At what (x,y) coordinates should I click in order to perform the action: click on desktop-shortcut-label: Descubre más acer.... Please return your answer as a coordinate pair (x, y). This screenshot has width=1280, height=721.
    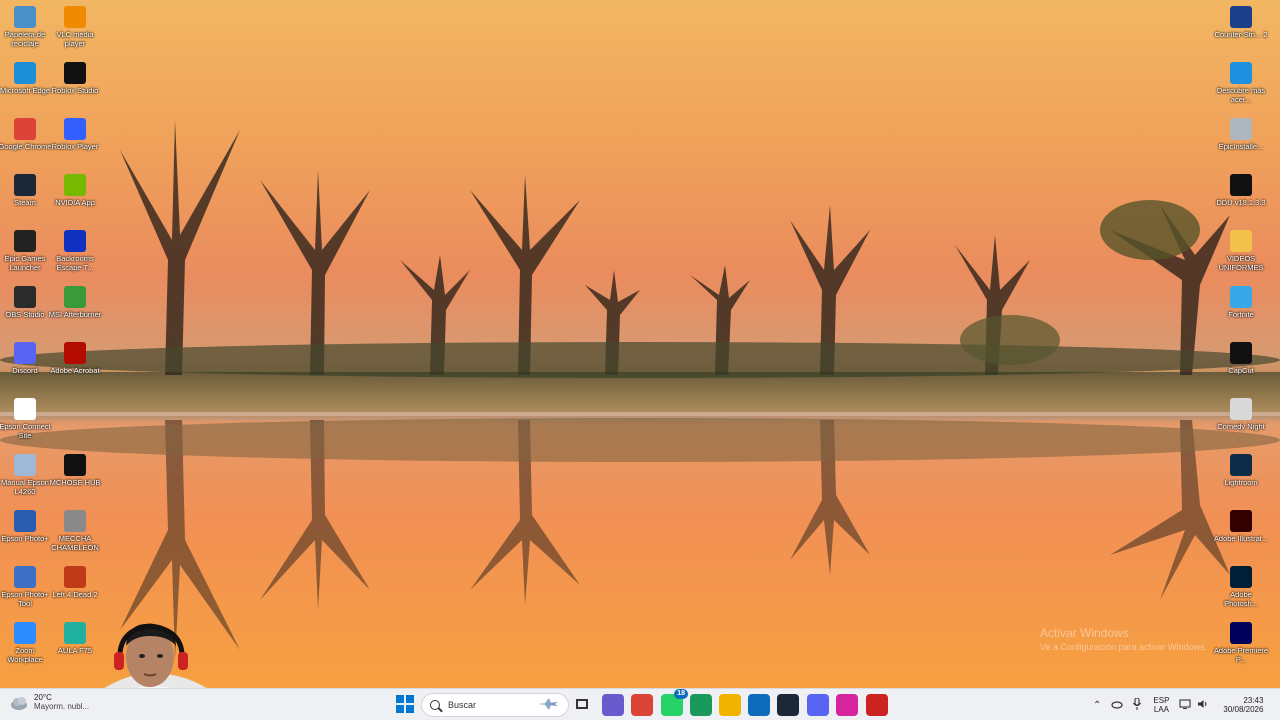
    Looking at the image, I should click on (1241, 95).